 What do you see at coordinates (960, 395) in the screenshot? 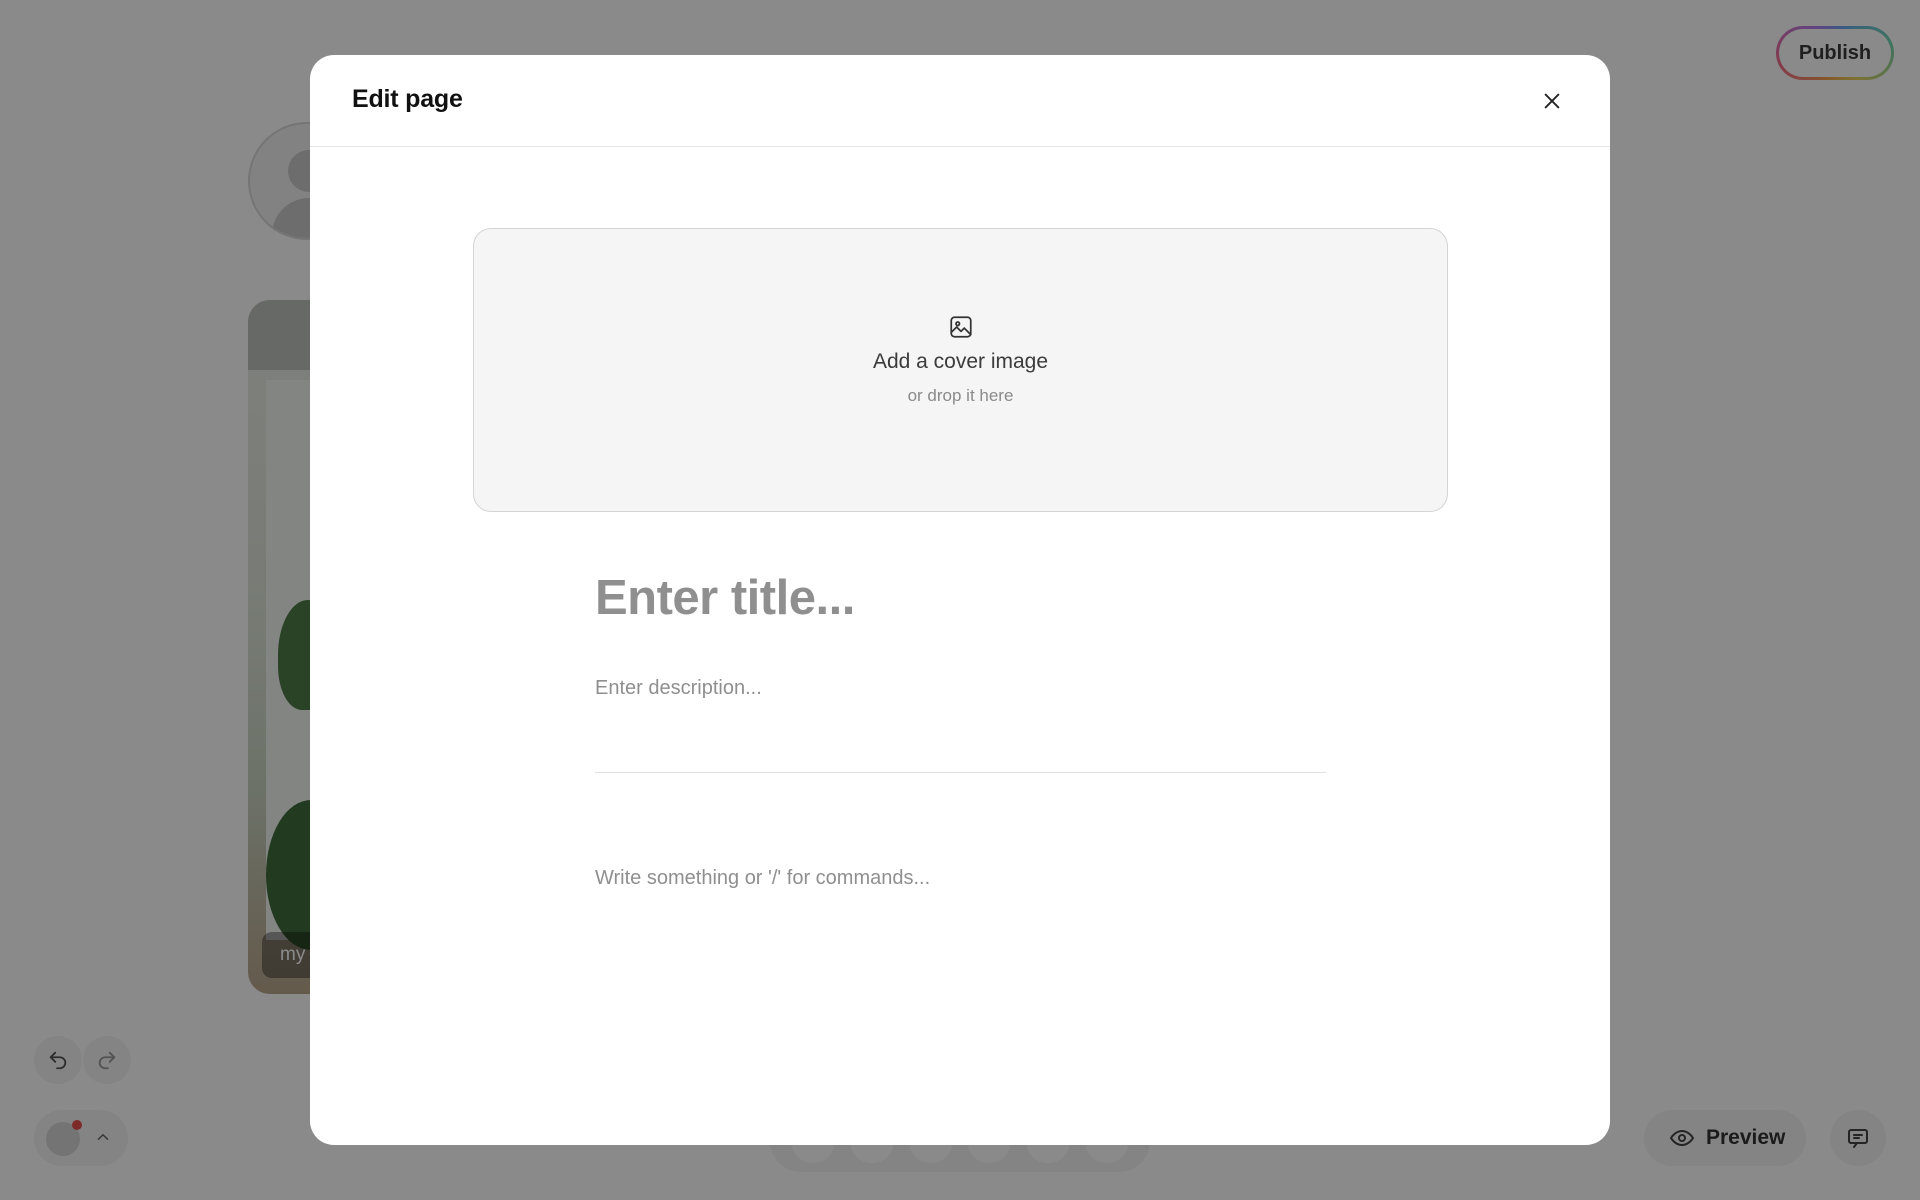
I see `cover-image-sublabel: or drop it here` at bounding box center [960, 395].